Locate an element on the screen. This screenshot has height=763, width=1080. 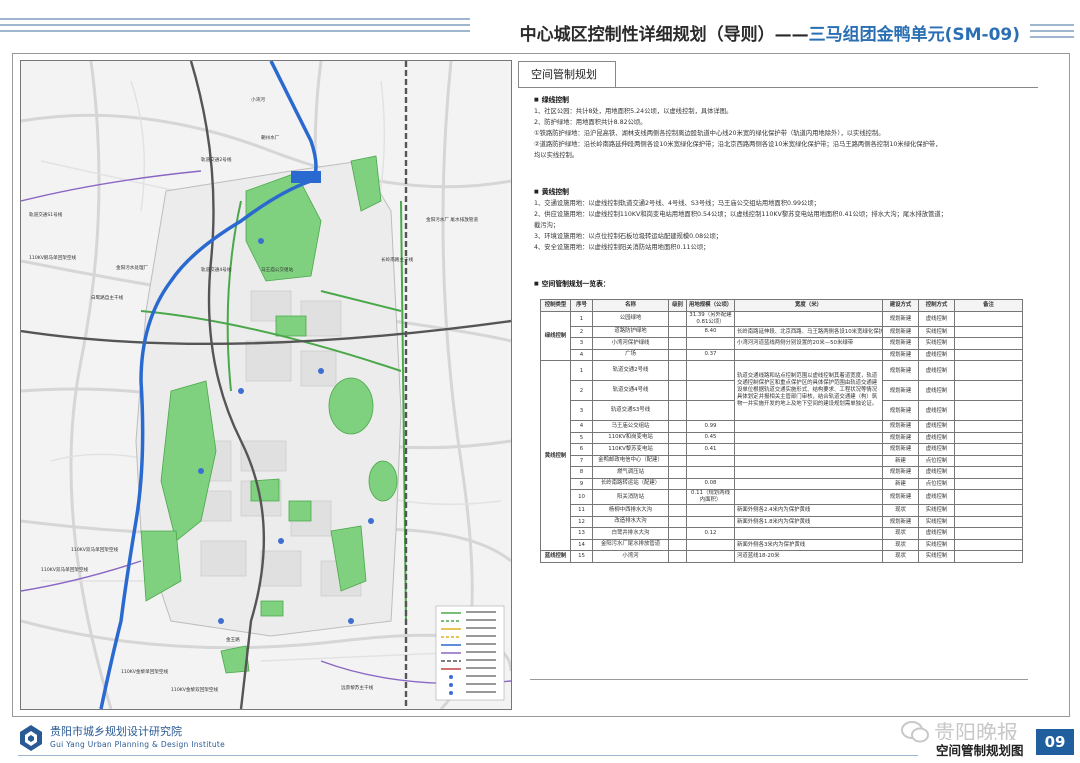
map-label-line3: 110KV双马单回架空线 is located at coordinates (64, 569).